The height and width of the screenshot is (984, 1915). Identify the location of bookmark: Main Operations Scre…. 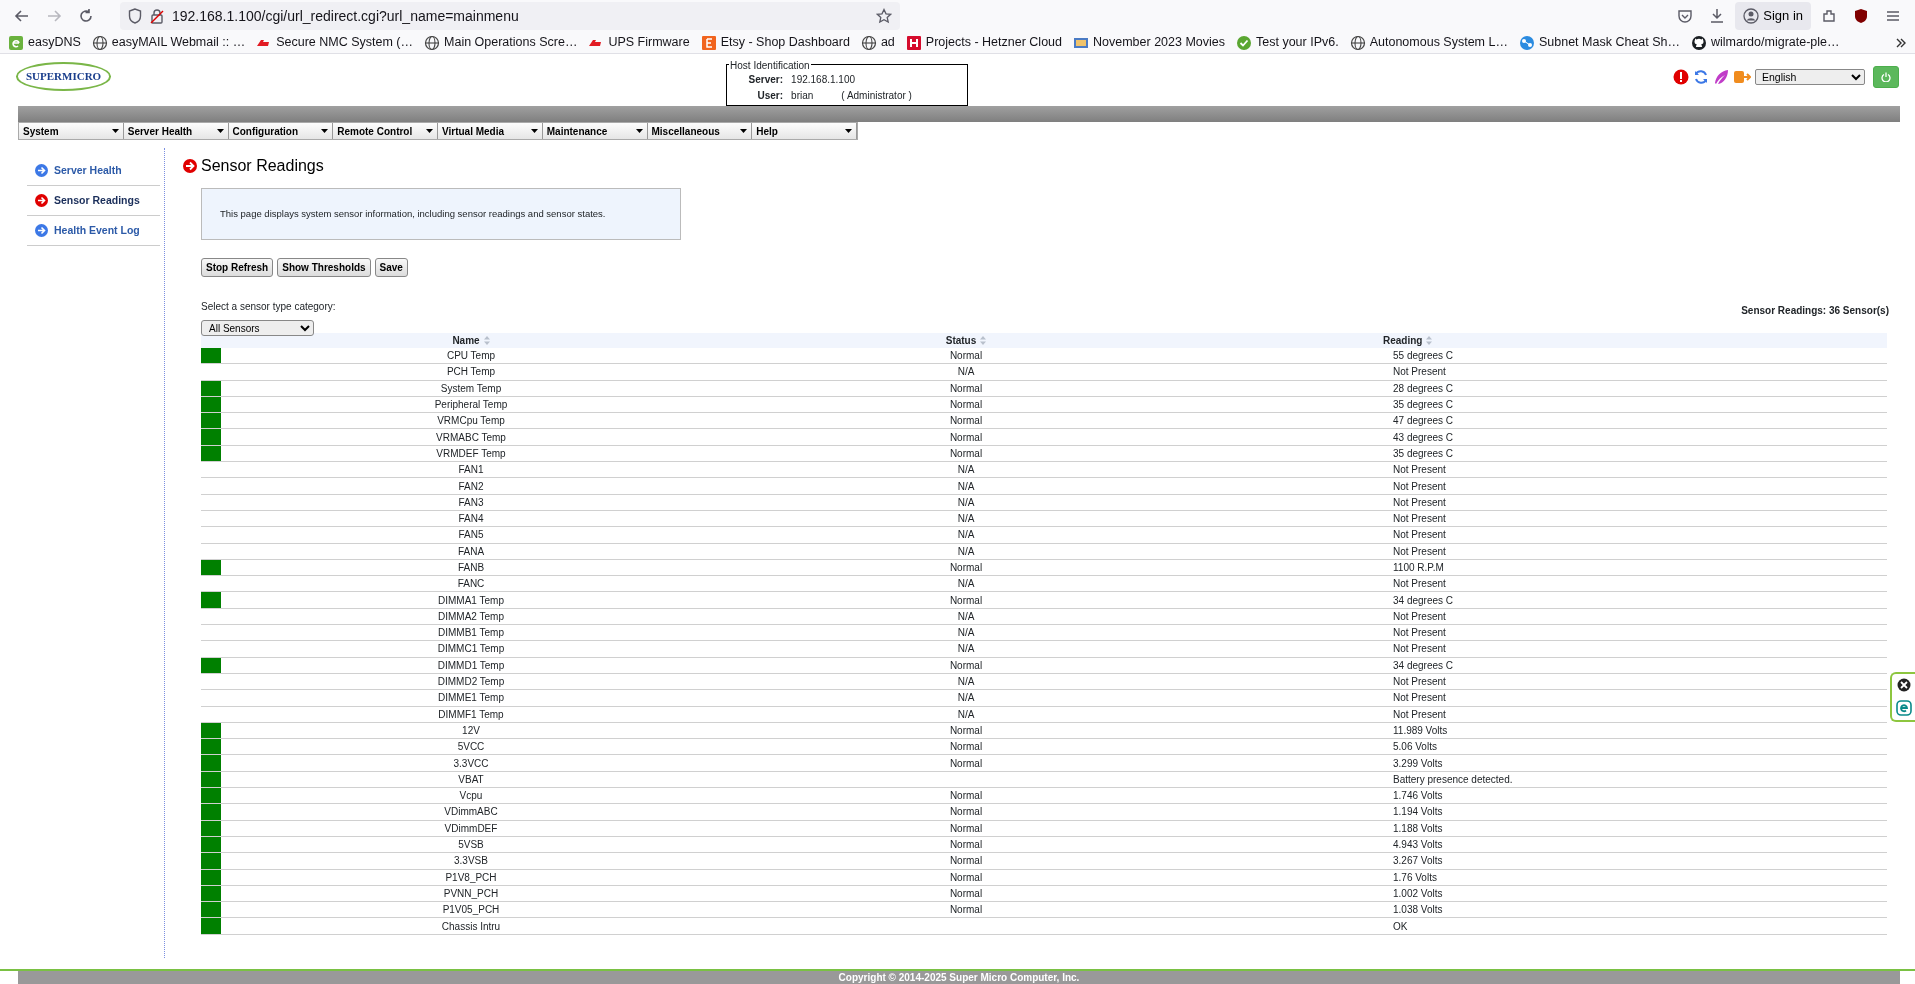
(501, 42).